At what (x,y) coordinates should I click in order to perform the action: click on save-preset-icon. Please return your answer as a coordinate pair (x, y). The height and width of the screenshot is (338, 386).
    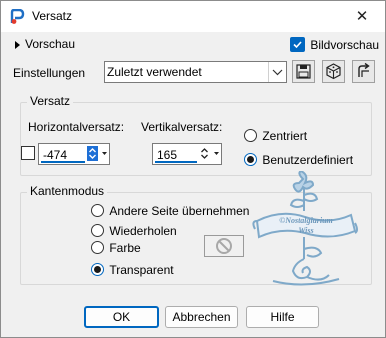
    Looking at the image, I should click on (303, 71).